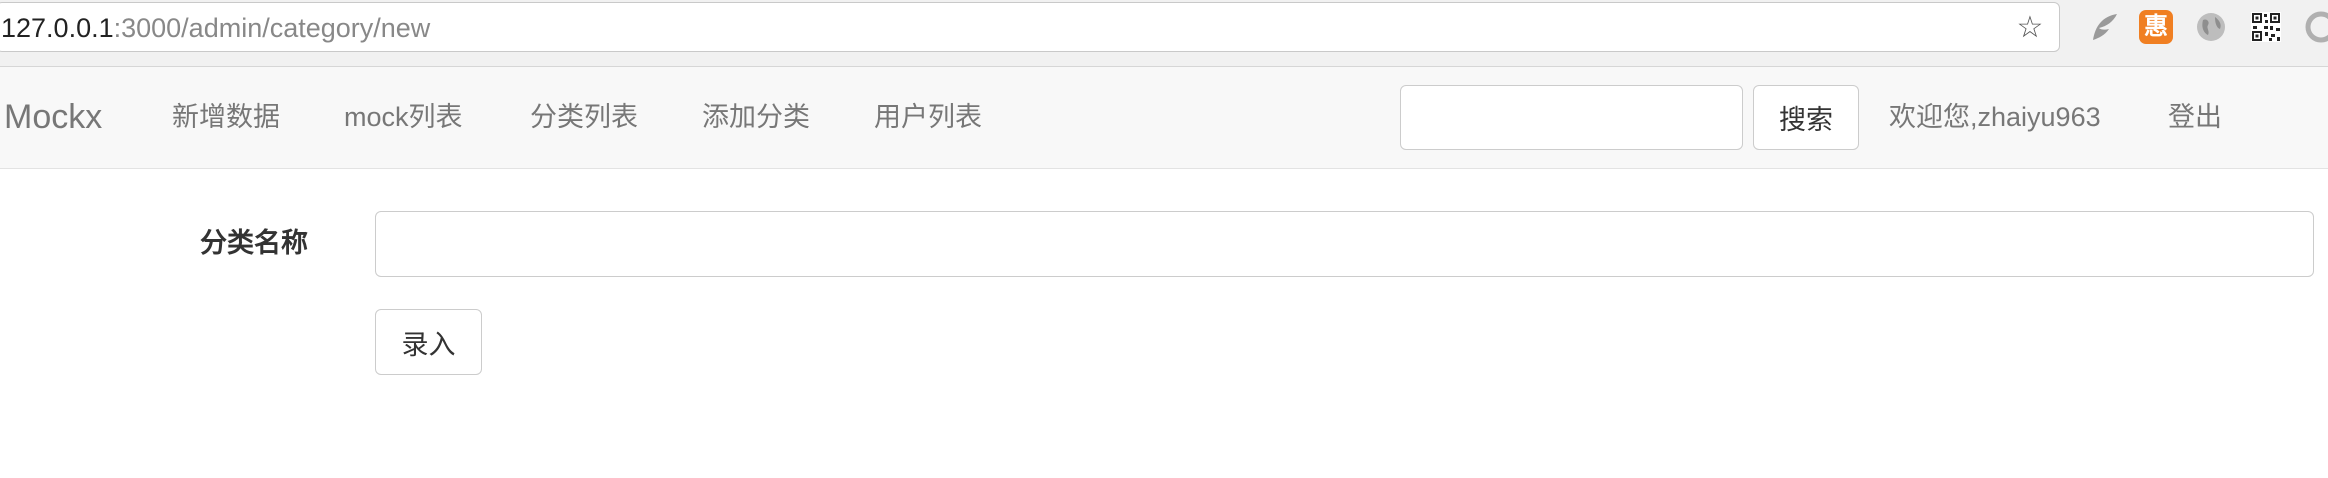 This screenshot has width=2328, height=478. I want to click on feather-icon, so click(2104, 27).